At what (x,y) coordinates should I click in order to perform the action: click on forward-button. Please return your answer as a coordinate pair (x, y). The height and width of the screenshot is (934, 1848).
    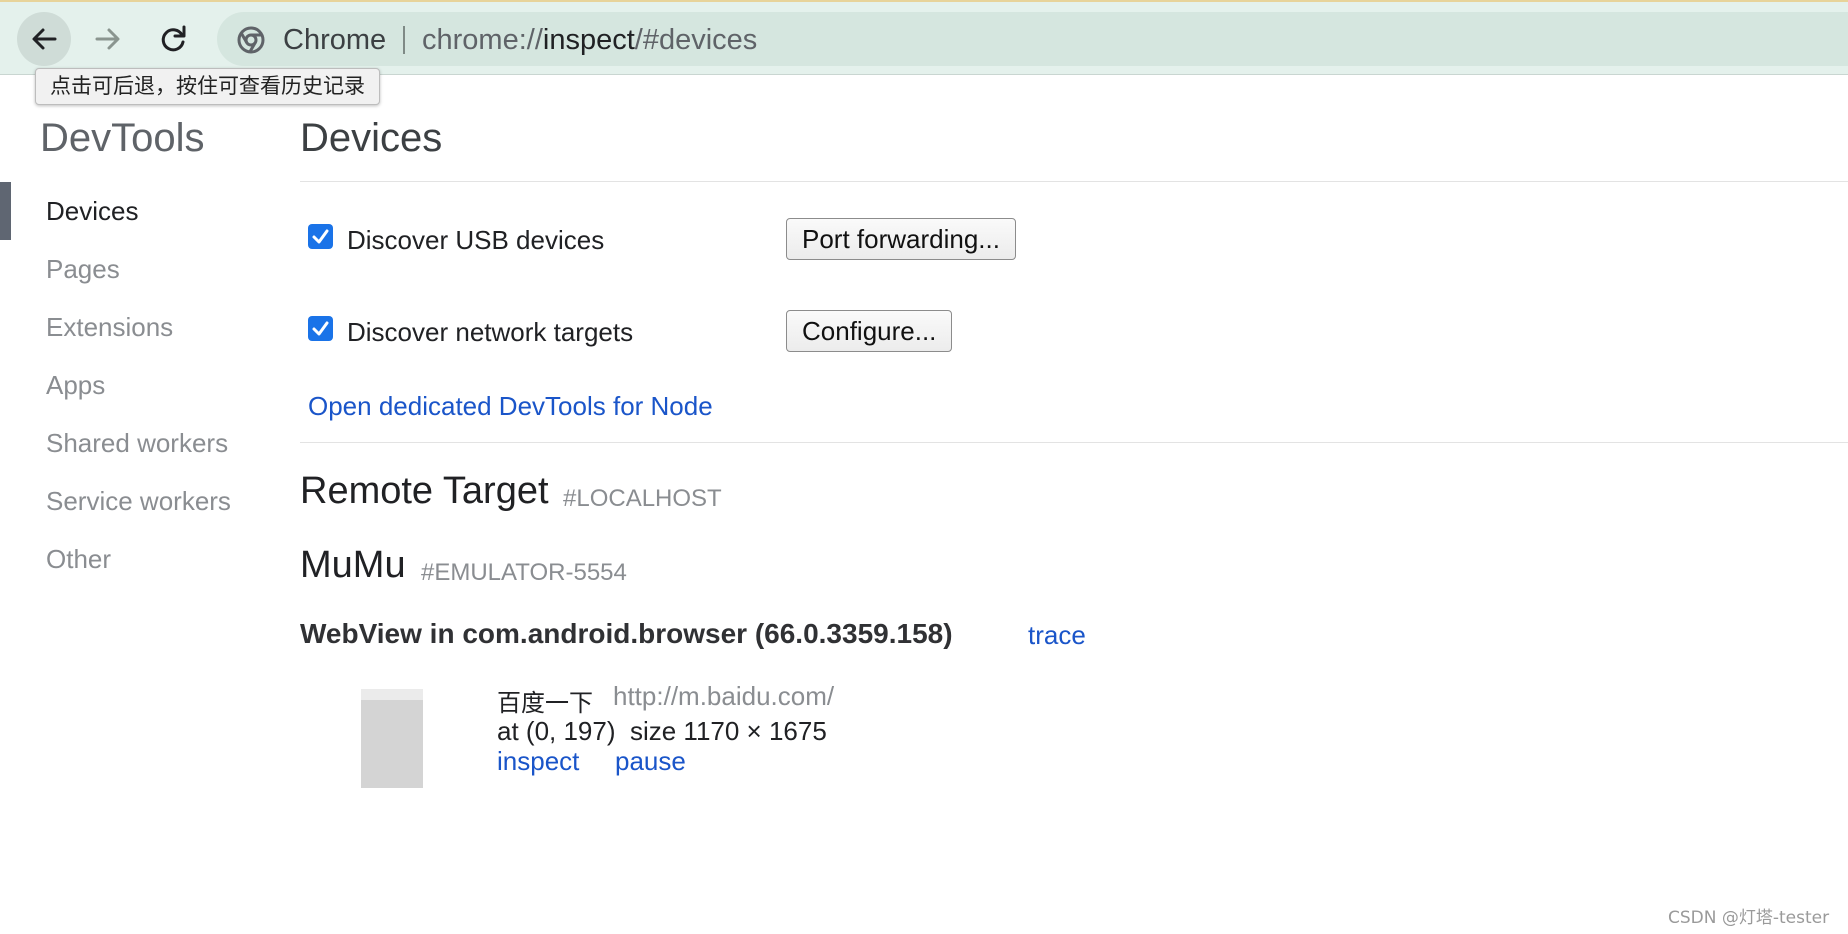
    Looking at the image, I should click on (108, 39).